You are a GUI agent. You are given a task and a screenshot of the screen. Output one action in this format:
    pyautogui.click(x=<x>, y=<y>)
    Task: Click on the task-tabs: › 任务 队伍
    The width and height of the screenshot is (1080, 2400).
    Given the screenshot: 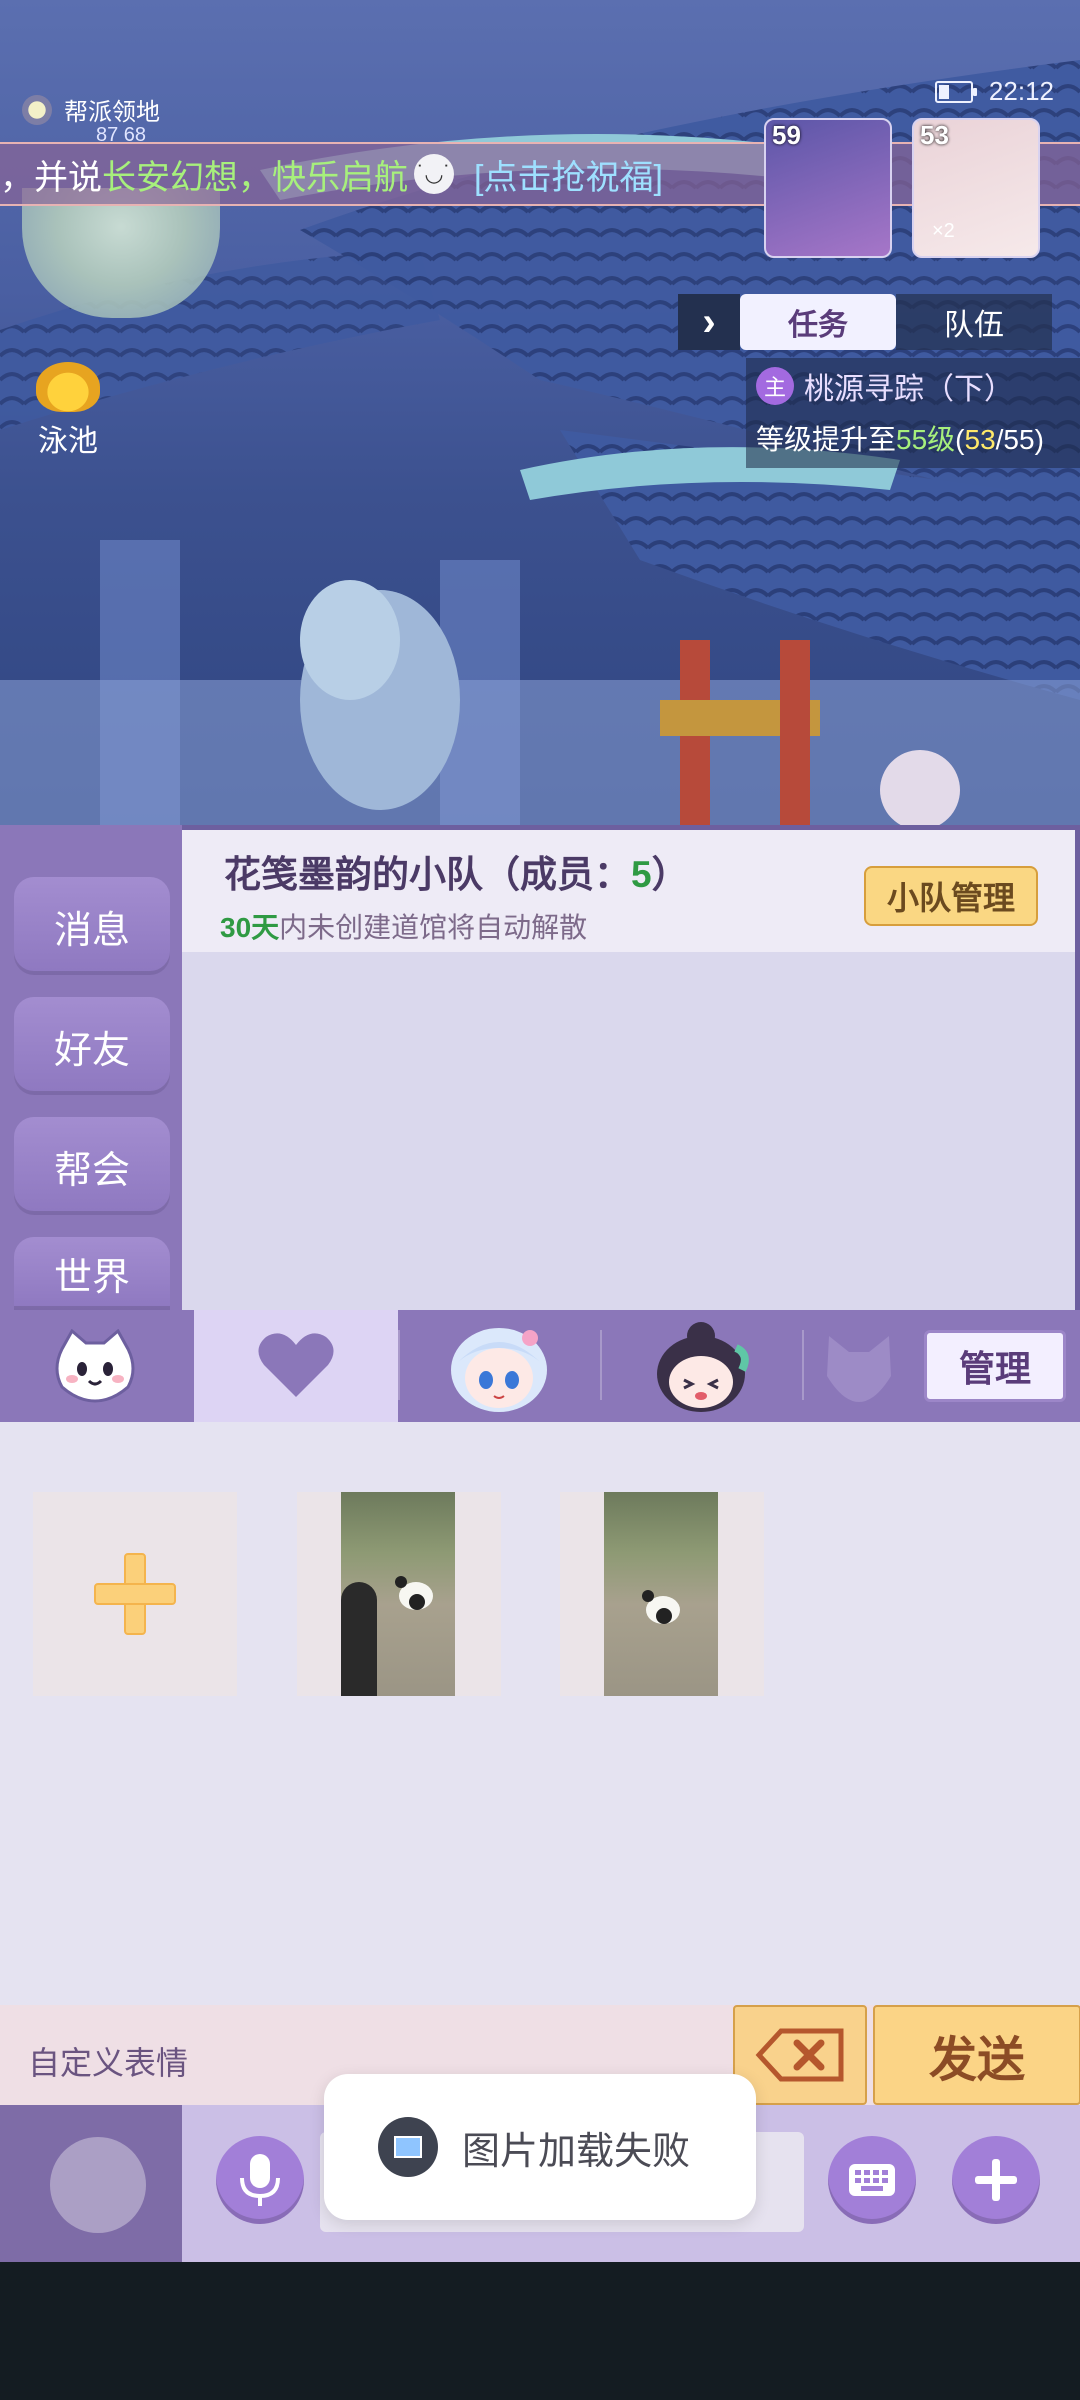 What is the action you would take?
    pyautogui.click(x=865, y=322)
    